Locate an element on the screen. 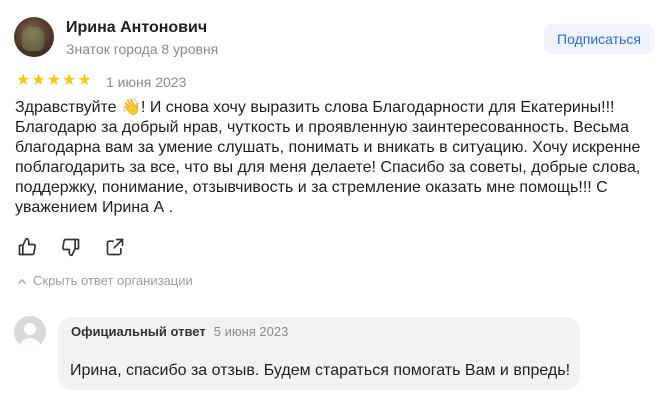 This screenshot has height=405, width=666. official-reply-date: 5 июня 2023 is located at coordinates (251, 331).